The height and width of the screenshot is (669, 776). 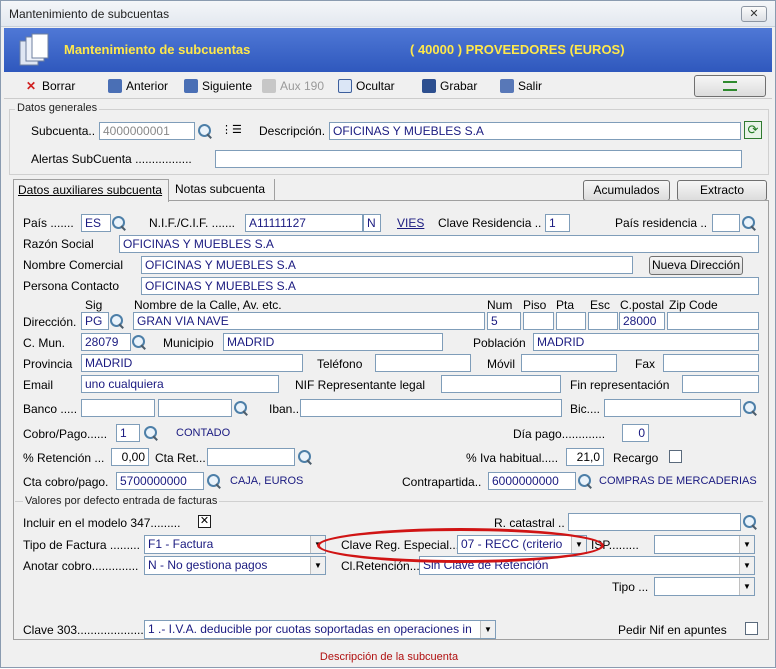 What do you see at coordinates (501, 384) in the screenshot?
I see `nif-representante-input` at bounding box center [501, 384].